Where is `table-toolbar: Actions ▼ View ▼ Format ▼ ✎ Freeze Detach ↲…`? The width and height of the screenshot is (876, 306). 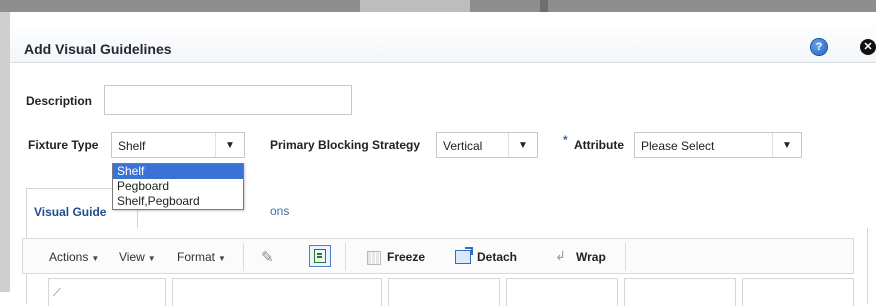 table-toolbar: Actions ▼ View ▼ Format ▼ ✎ Freeze Detach ↲… is located at coordinates (438, 256).